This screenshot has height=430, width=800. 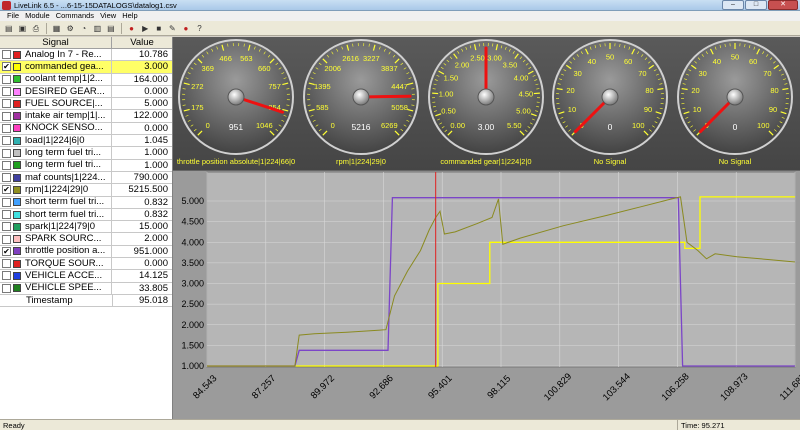 I want to click on signal-row: TORQUE SOUR... 0.000, so click(x=86, y=264).